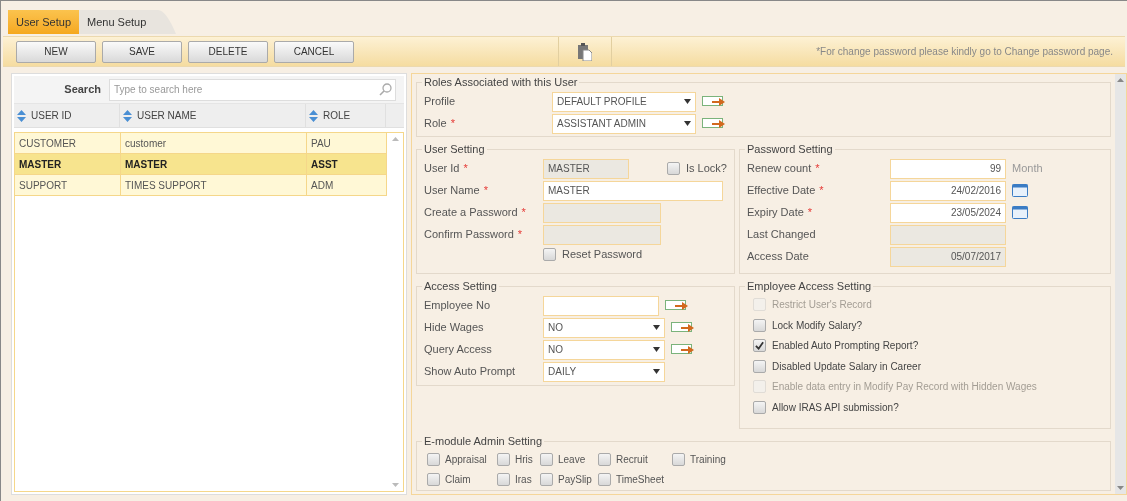 Image resolution: width=1127 pixels, height=501 pixels. Describe the element at coordinates (640, 480) in the screenshot. I see `checkbox-label: TimeSheet` at that location.